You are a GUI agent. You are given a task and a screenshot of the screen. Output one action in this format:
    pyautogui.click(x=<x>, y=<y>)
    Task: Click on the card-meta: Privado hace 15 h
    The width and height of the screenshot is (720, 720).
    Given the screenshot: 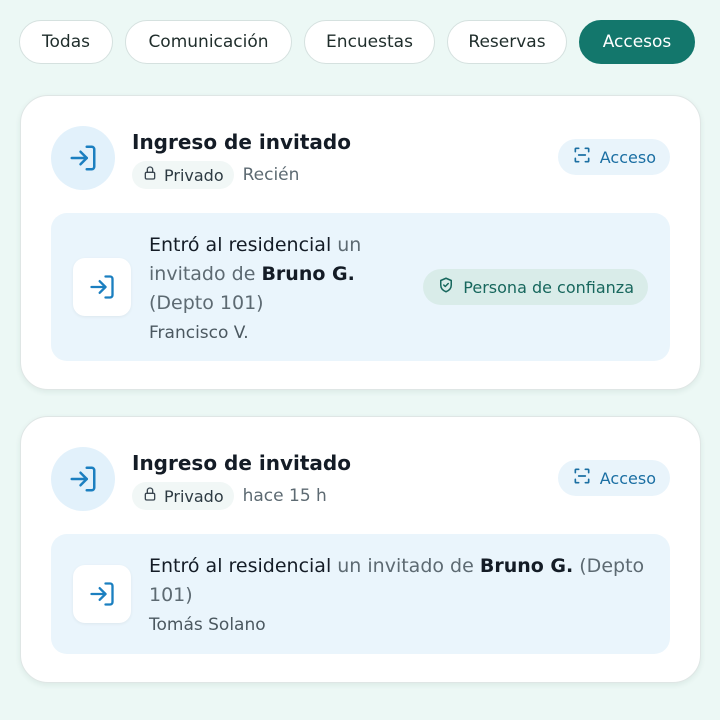 What is the action you would take?
    pyautogui.click(x=229, y=496)
    